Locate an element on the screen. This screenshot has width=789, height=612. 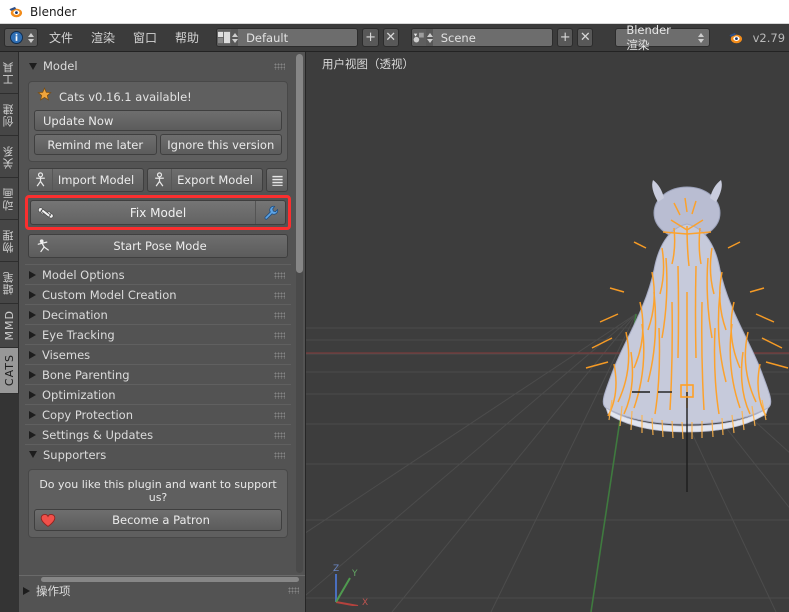
export-model-button: Export Model is located at coordinates (205, 180).